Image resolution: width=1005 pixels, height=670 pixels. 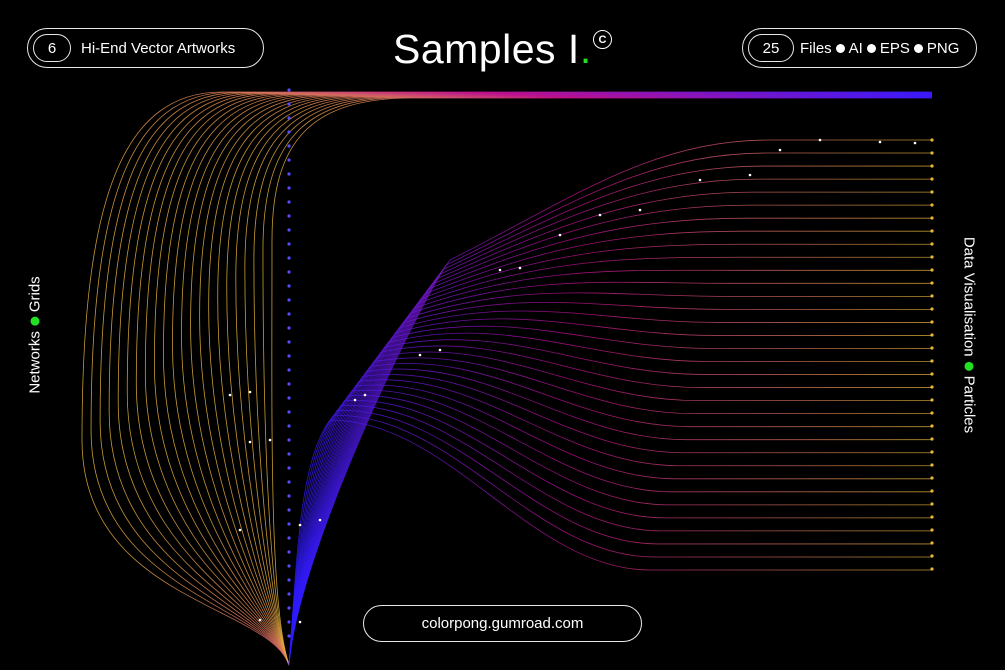 What do you see at coordinates (969, 296) in the screenshot?
I see `side-right-part1: Data Visualisation` at bounding box center [969, 296].